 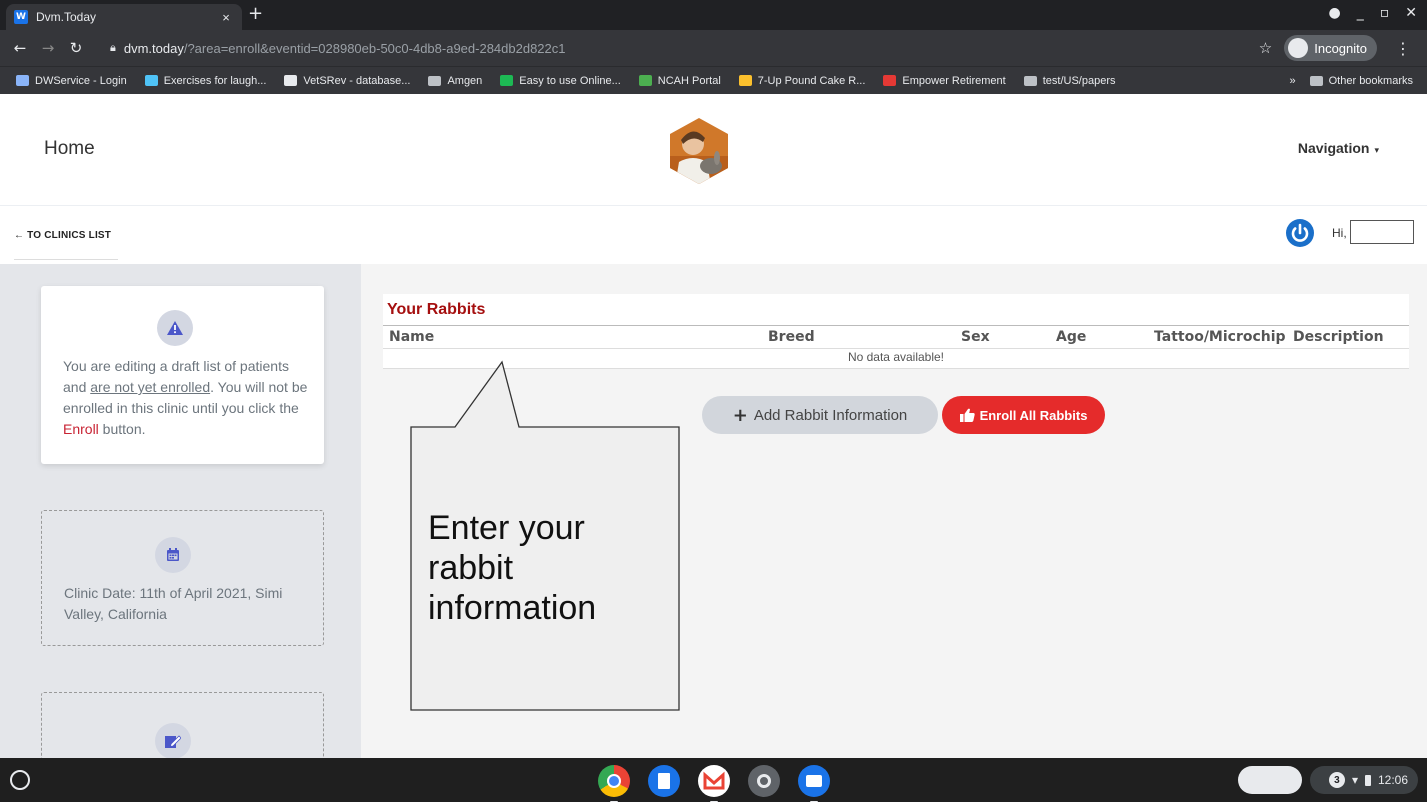 What do you see at coordinates (967, 415) in the screenshot?
I see `thumbs-up-icon` at bounding box center [967, 415].